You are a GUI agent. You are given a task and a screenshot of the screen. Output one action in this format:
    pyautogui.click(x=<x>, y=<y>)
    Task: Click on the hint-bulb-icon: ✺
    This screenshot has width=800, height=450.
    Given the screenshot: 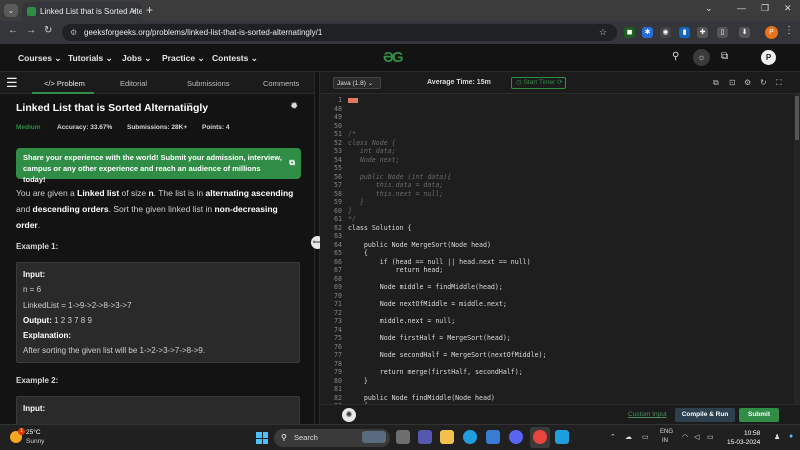 What is the action you would take?
    pyautogui.click(x=349, y=415)
    